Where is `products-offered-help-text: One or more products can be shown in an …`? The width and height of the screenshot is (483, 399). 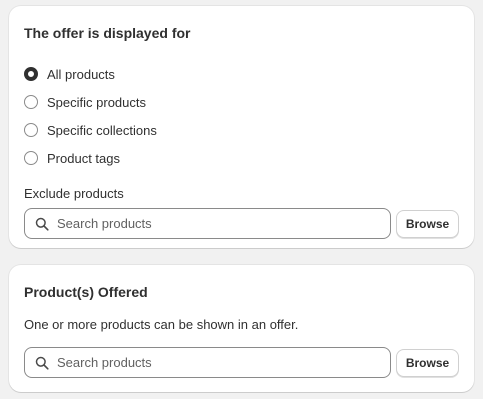
products-offered-help-text: One or more products can be shown in an … is located at coordinates (161, 324).